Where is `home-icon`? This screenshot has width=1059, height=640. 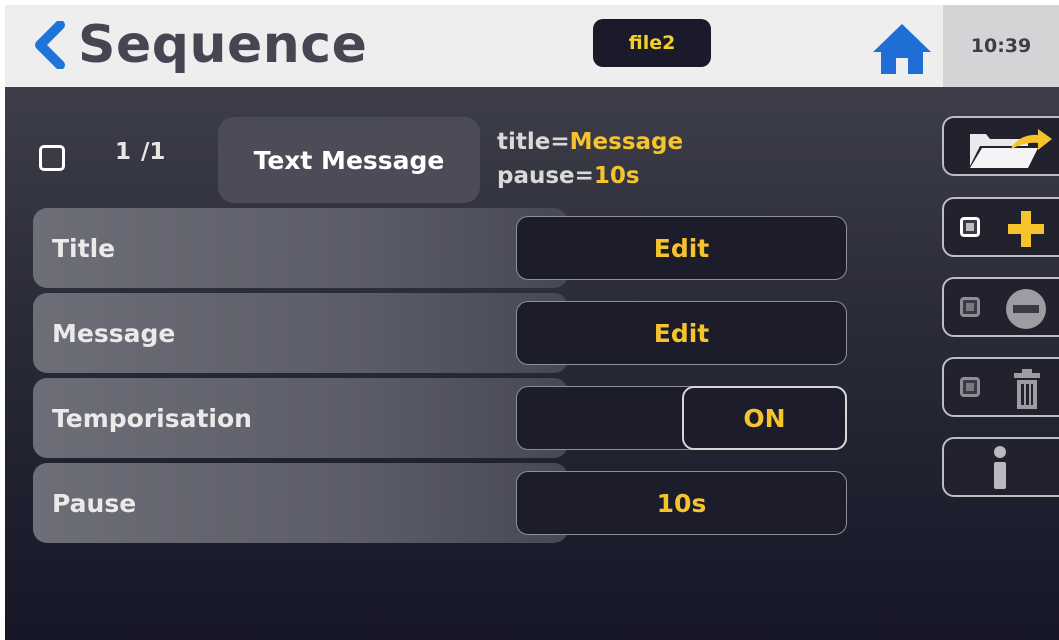
home-icon is located at coordinates (902, 49).